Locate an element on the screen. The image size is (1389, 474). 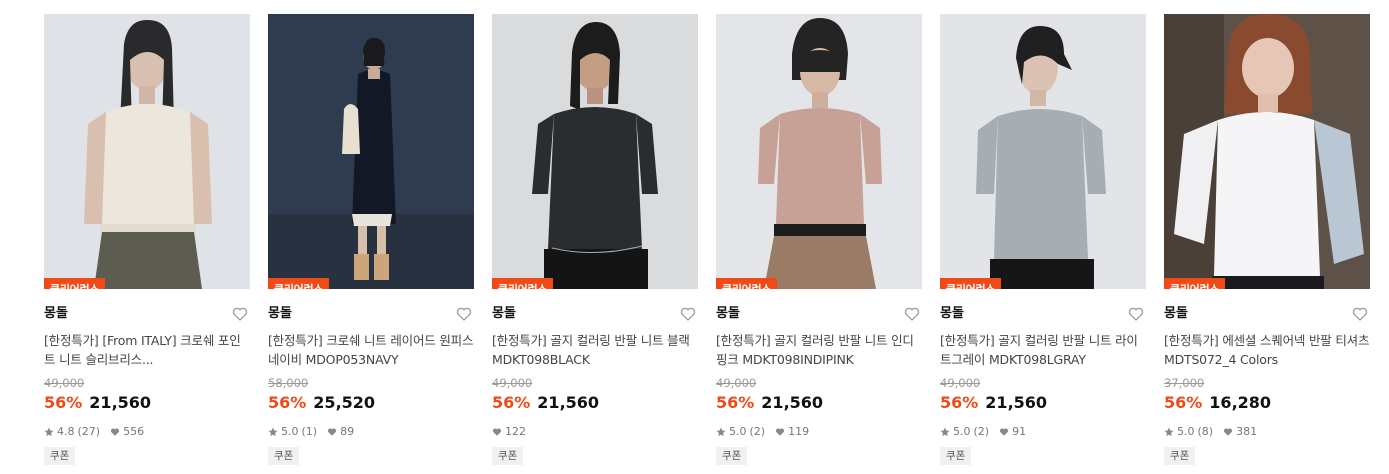
product-stats: 5.0 (1) 89 is located at coordinates (371, 432).